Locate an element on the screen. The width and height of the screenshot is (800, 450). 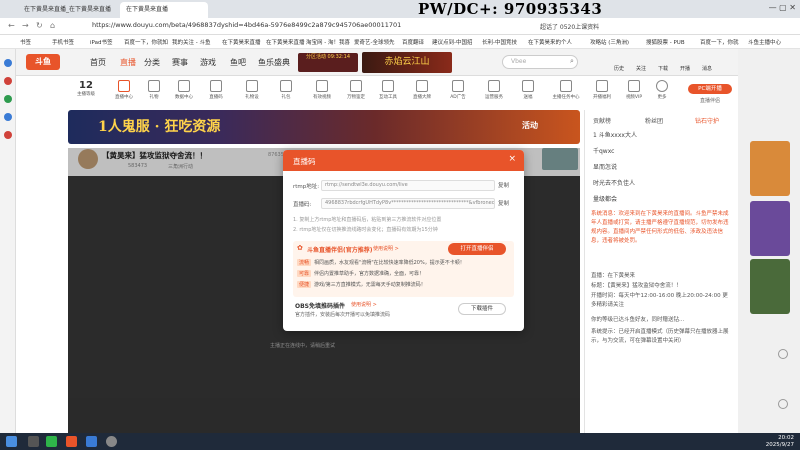
rtmp-input: rtmp://sendtwl3e.douyu.com/live is located at coordinates (408, 185).